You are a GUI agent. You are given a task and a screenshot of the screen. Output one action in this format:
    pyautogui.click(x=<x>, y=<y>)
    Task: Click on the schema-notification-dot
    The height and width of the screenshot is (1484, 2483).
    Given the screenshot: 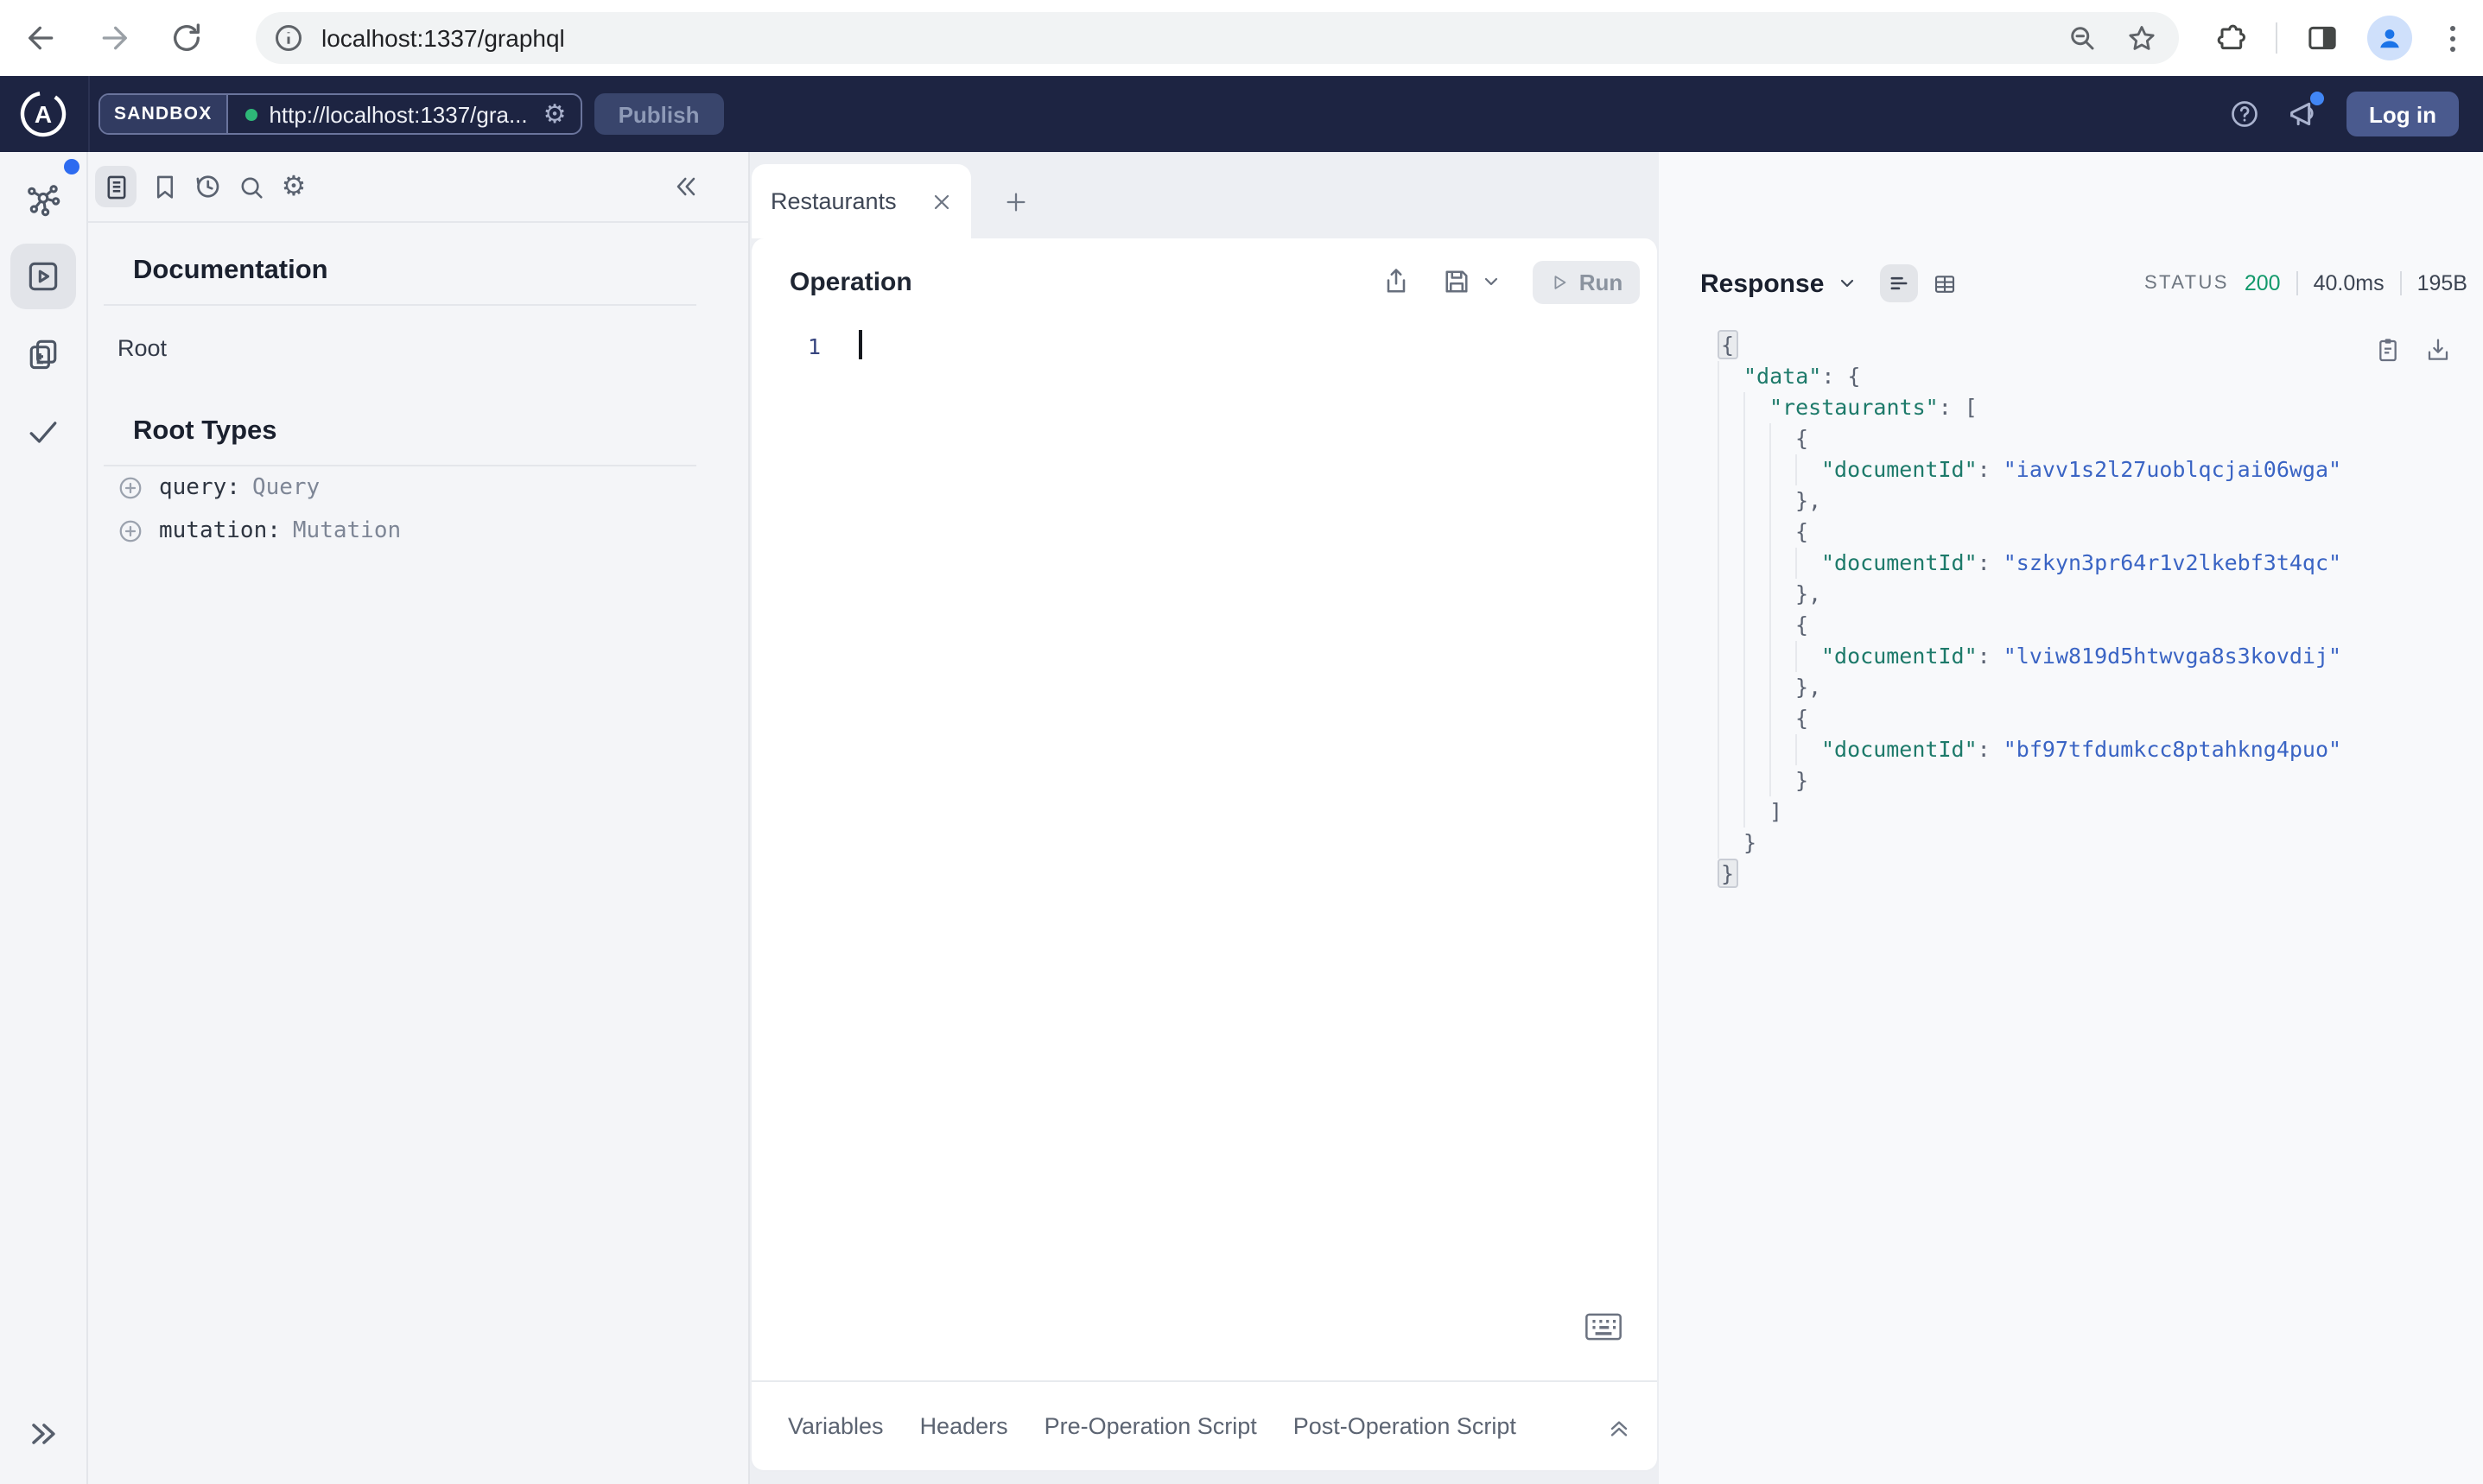 What is the action you would take?
    pyautogui.click(x=71, y=166)
    